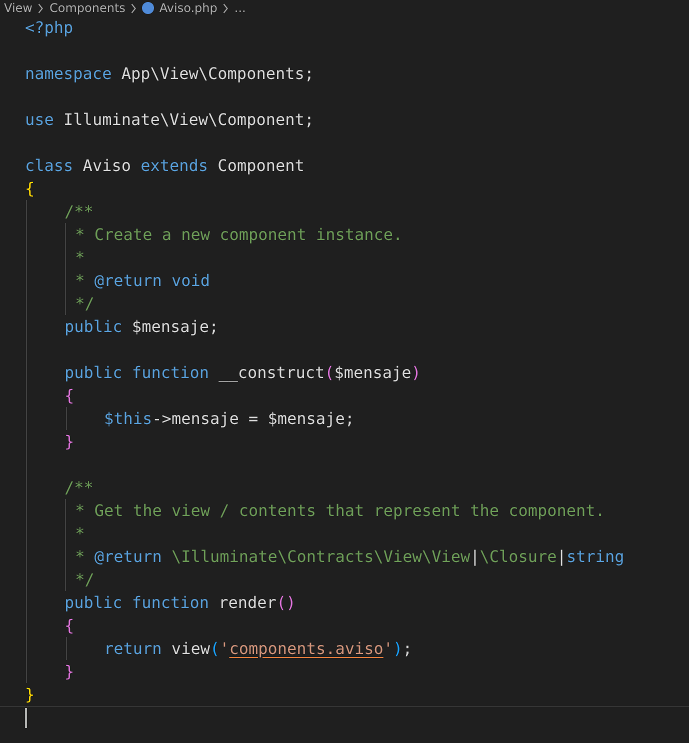  Describe the element at coordinates (188, 8) in the screenshot. I see `breadcrumb-item: Aviso.php` at that location.